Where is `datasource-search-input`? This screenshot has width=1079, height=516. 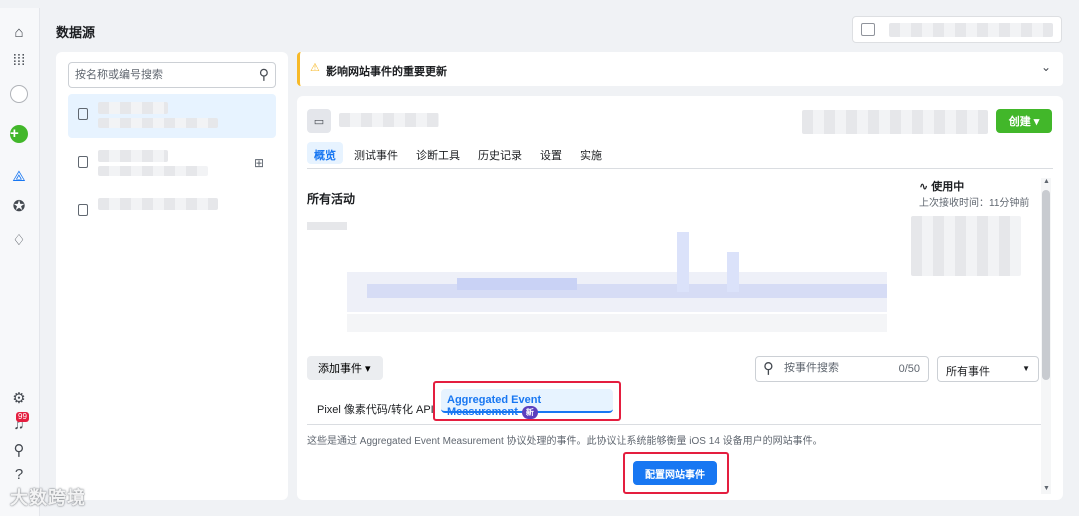
datasource-search-input is located at coordinates (160, 75).